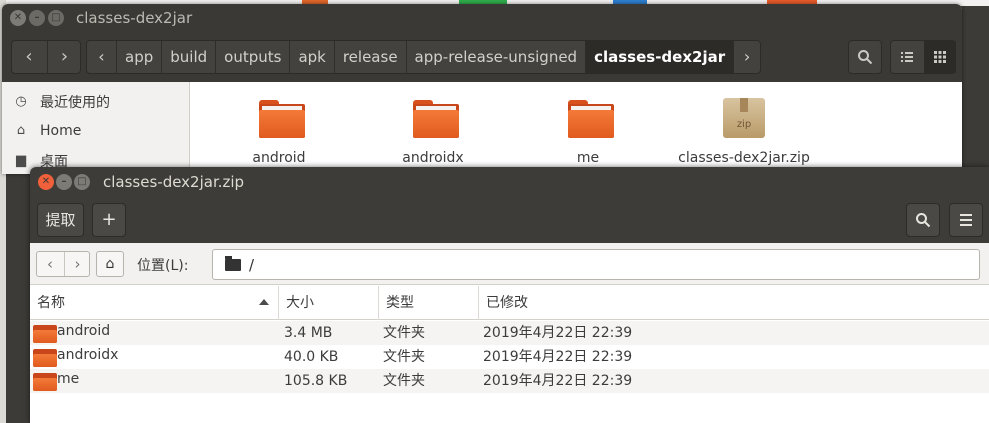 The image size is (989, 423). Describe the element at coordinates (68, 379) in the screenshot. I see `row-name: me` at that location.